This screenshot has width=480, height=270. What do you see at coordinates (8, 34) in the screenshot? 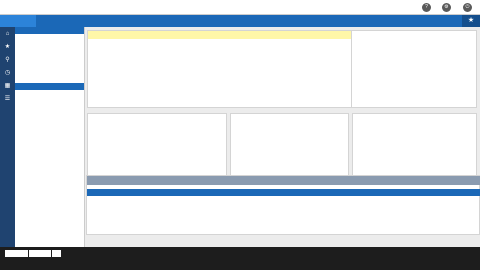
I see `home-icon: ⌂` at bounding box center [8, 34].